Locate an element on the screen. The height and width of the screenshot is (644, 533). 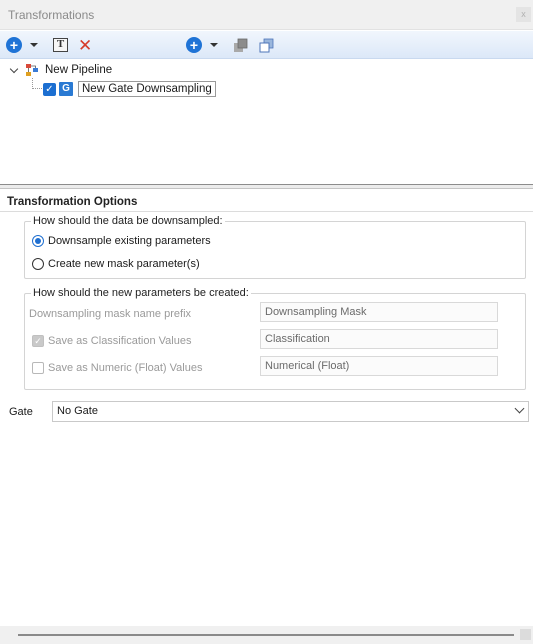
resize-grip-icon is located at coordinates (525, 634).